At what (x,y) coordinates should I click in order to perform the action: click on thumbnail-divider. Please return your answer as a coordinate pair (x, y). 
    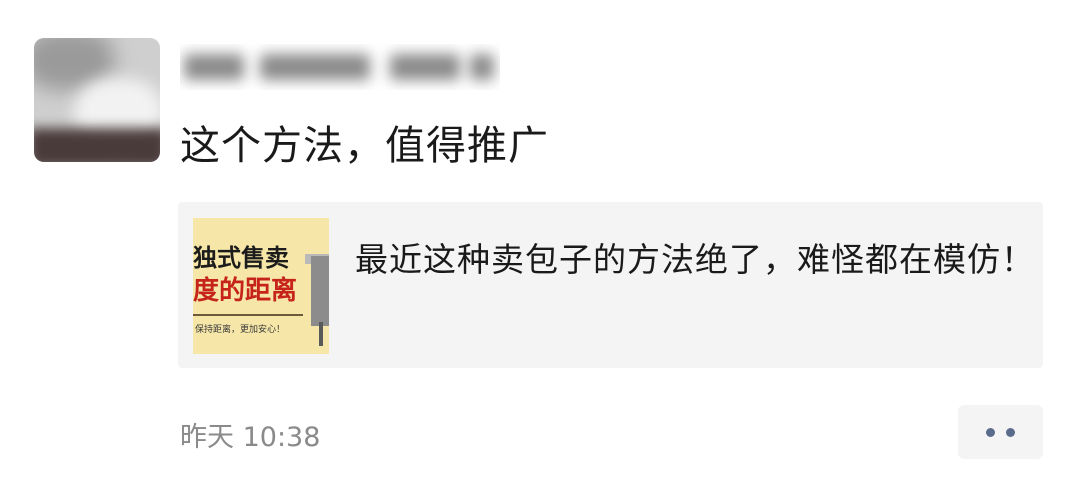
    Looking at the image, I should click on (248, 315).